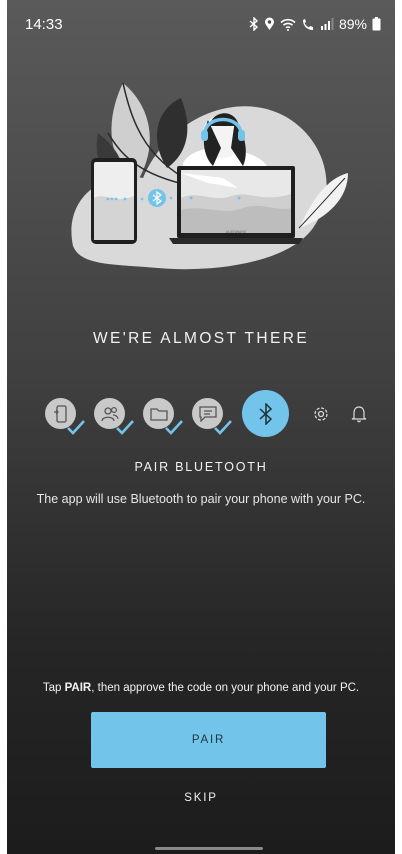 Image resolution: width=402 pixels, height=854 pixels. What do you see at coordinates (209, 848) in the screenshot?
I see `gesture-nav-bar` at bounding box center [209, 848].